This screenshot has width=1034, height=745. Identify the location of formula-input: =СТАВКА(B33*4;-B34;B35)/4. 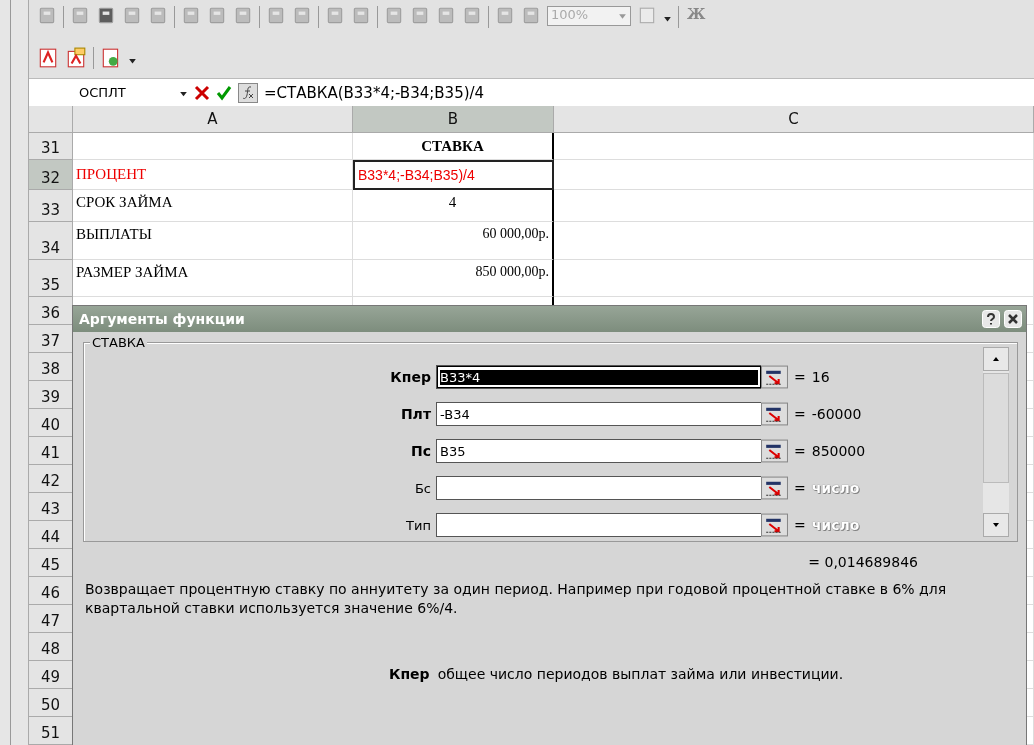
(374, 92).